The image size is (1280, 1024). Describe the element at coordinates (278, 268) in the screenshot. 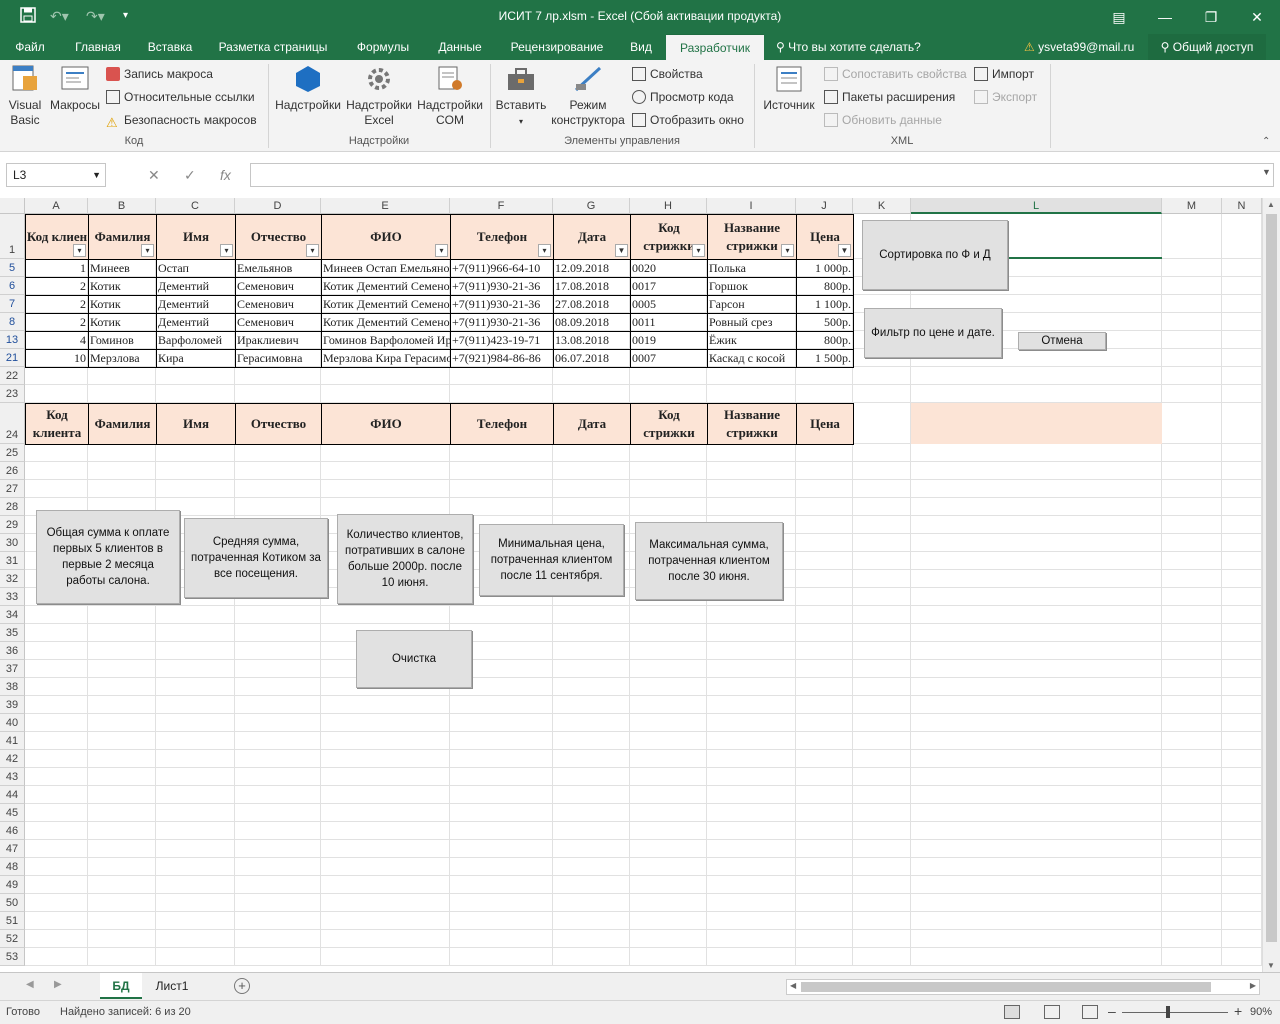

I see `table-cell: Емельянов` at that location.